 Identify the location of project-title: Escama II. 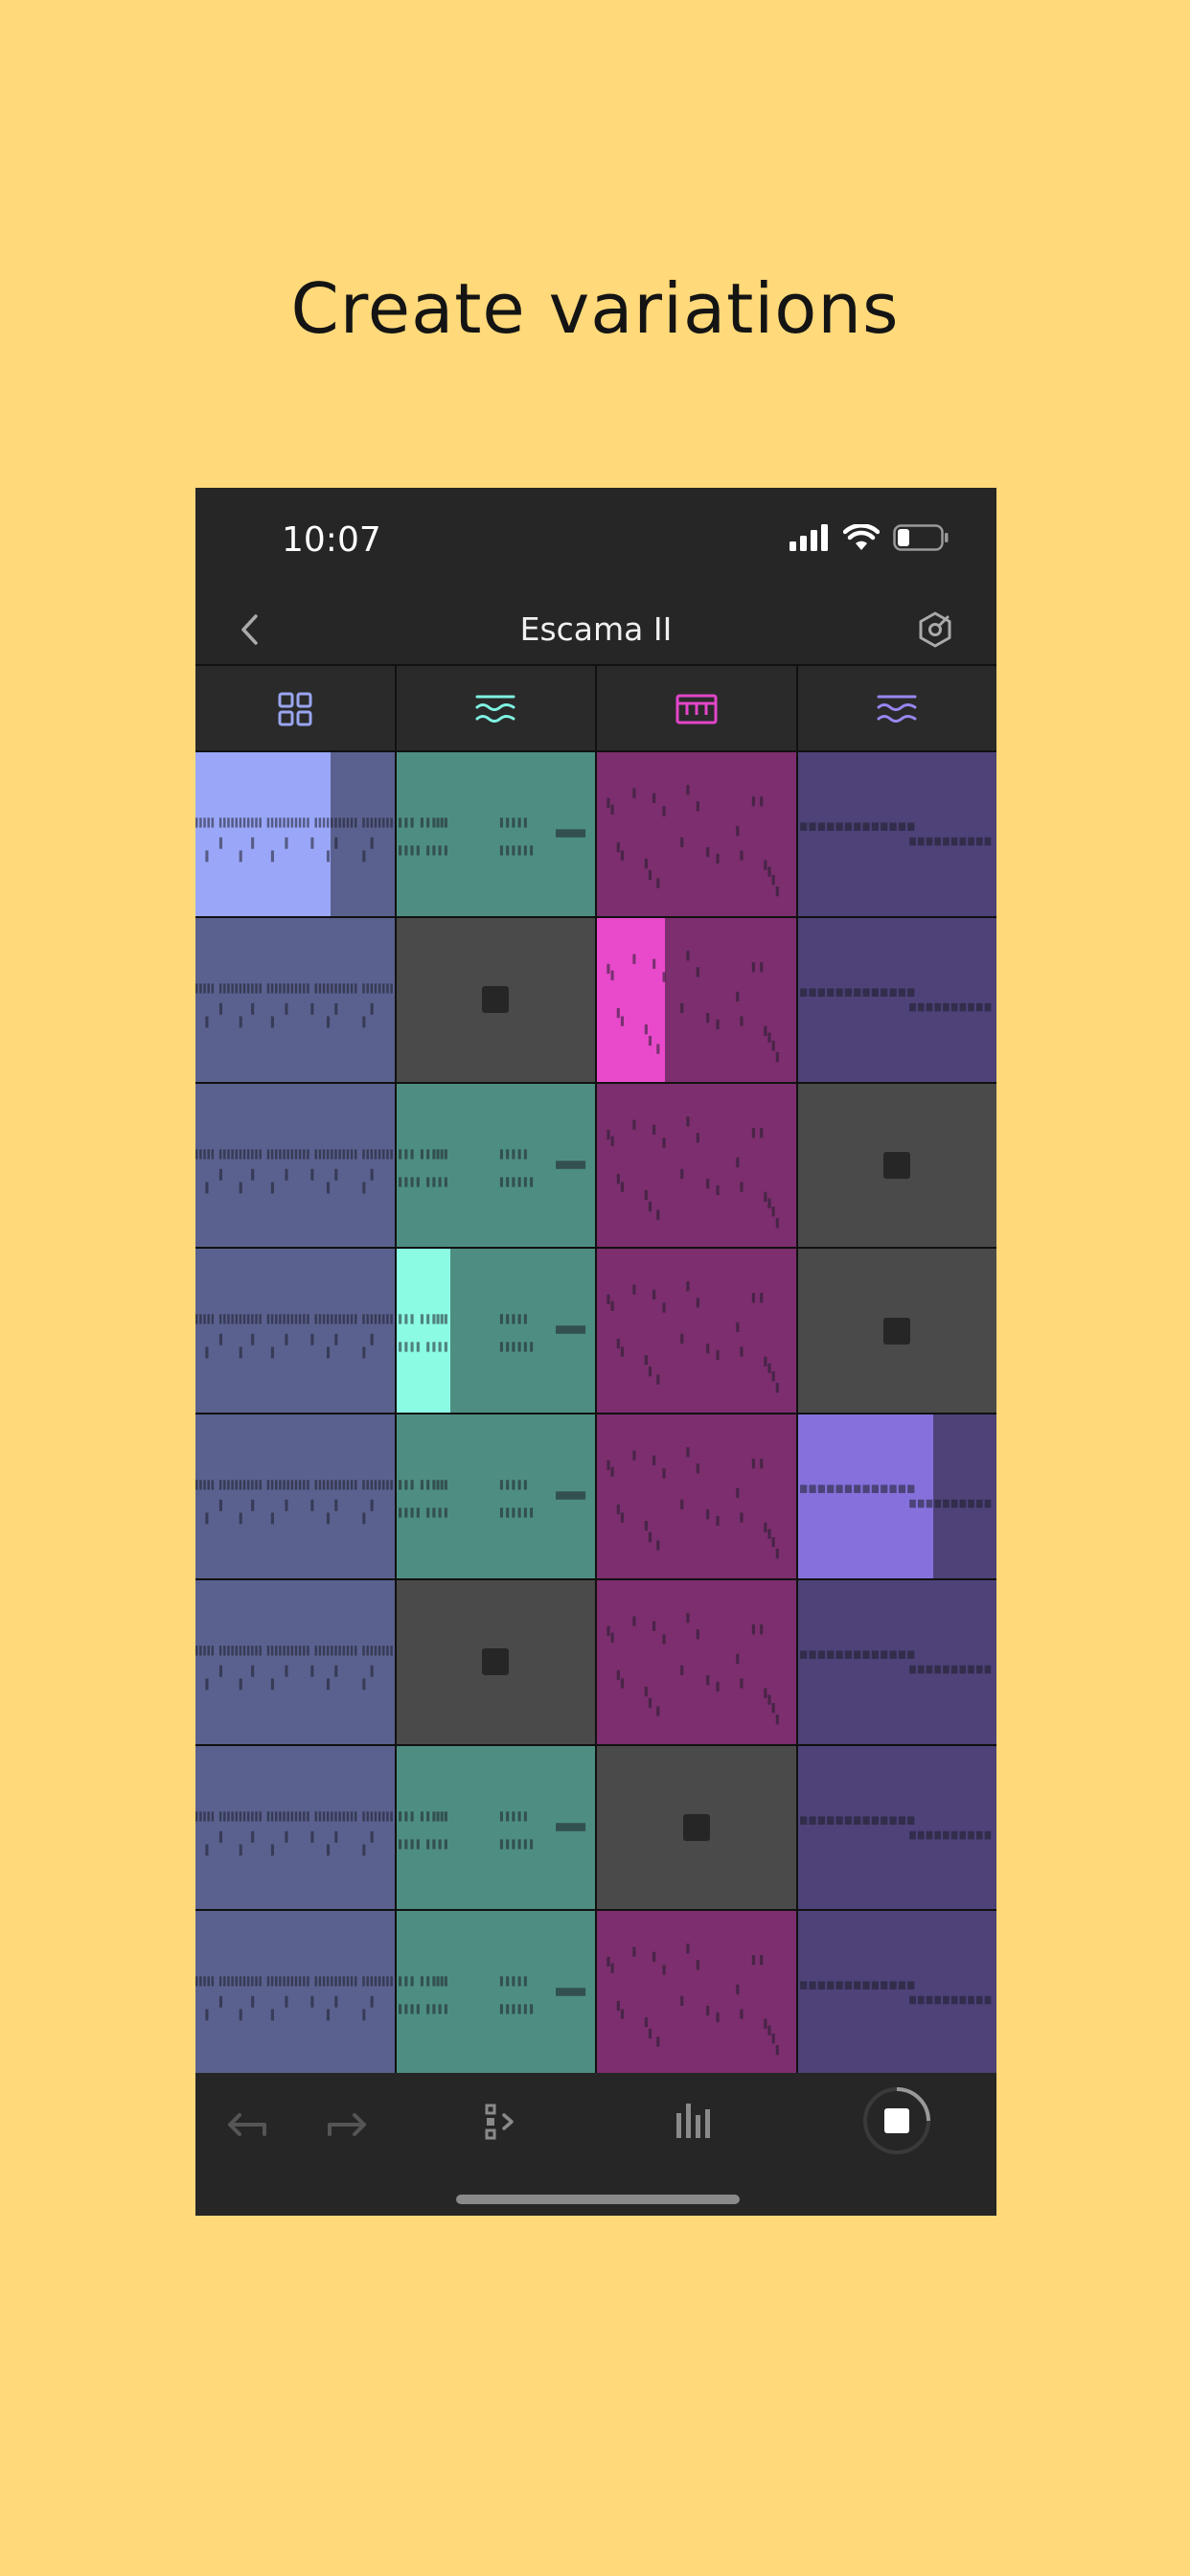
(596, 629).